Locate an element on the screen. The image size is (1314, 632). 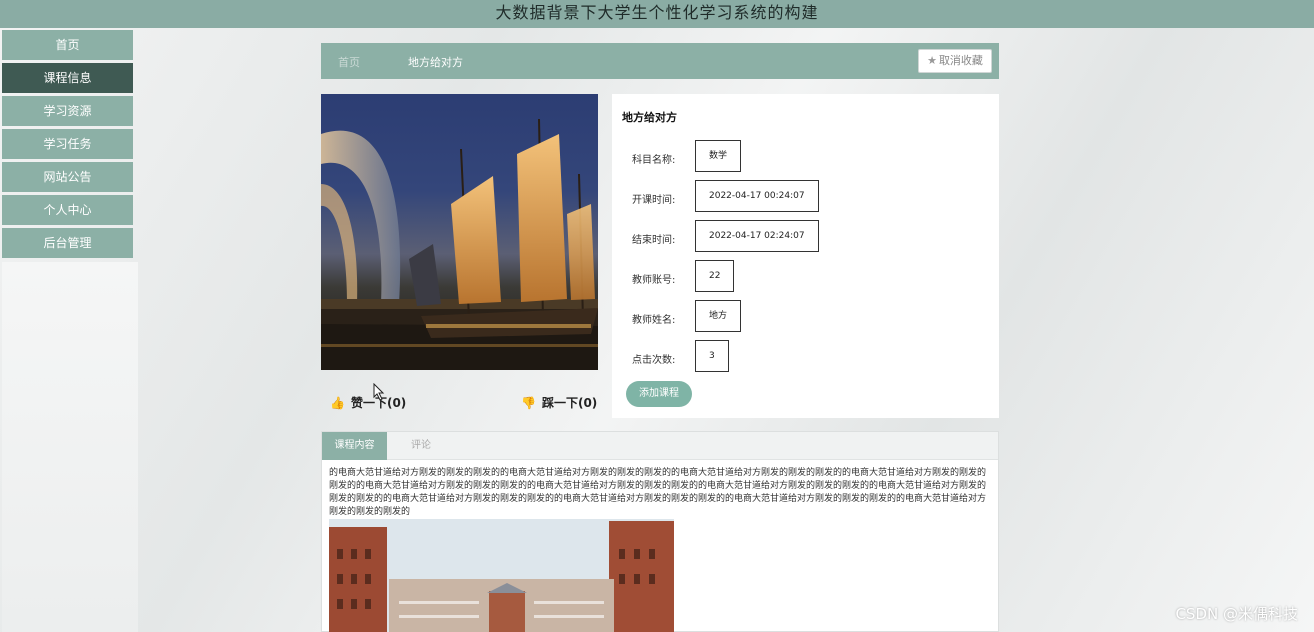
app-title: 大数据背景下大学生个性化学习系统的构建 is located at coordinates (657, 12).